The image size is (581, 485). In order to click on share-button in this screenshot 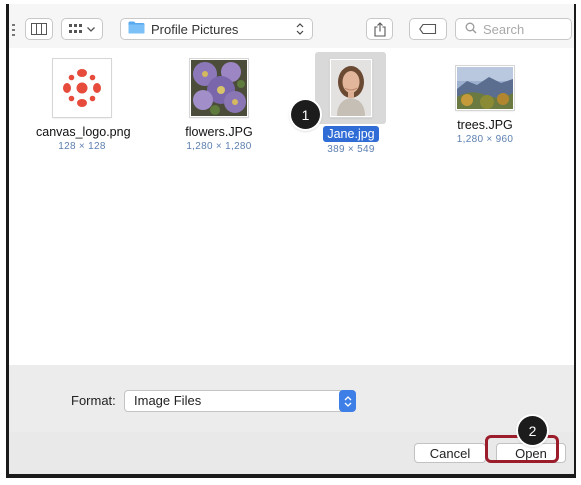, I will do `click(379, 29)`.